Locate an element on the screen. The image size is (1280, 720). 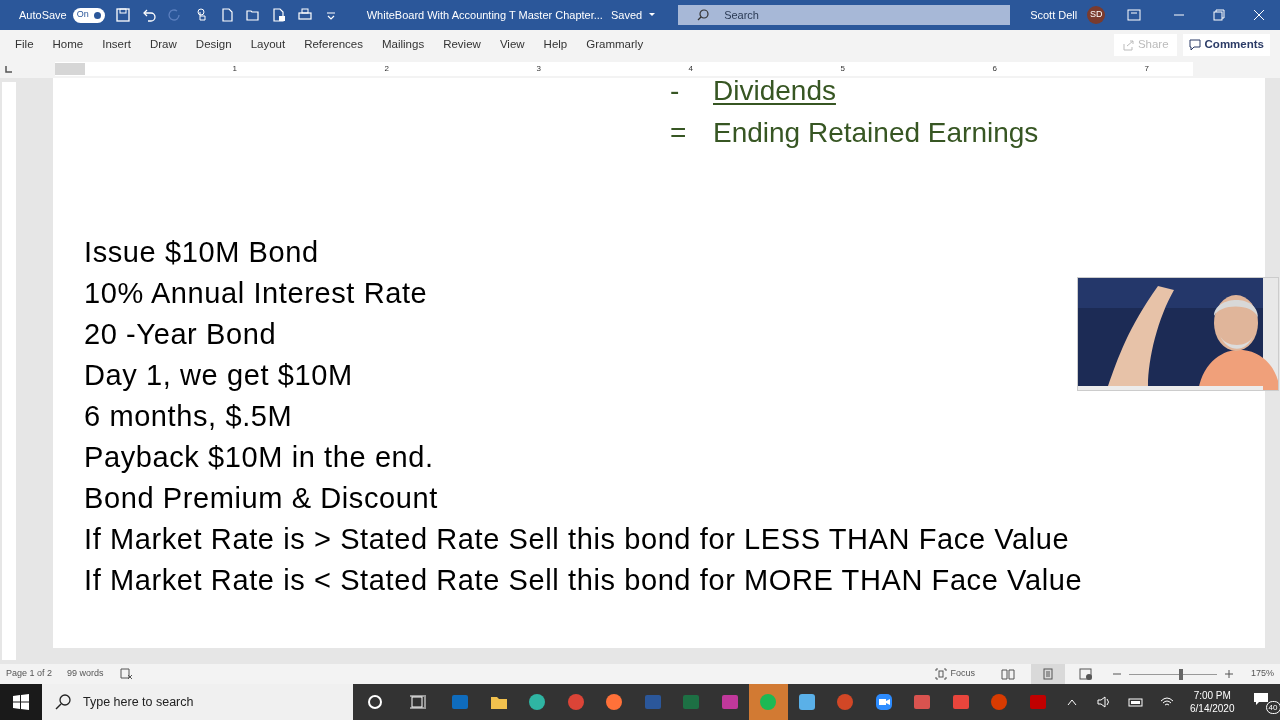
clock-time: 7:00 PM is located at coordinates (1212, 695).